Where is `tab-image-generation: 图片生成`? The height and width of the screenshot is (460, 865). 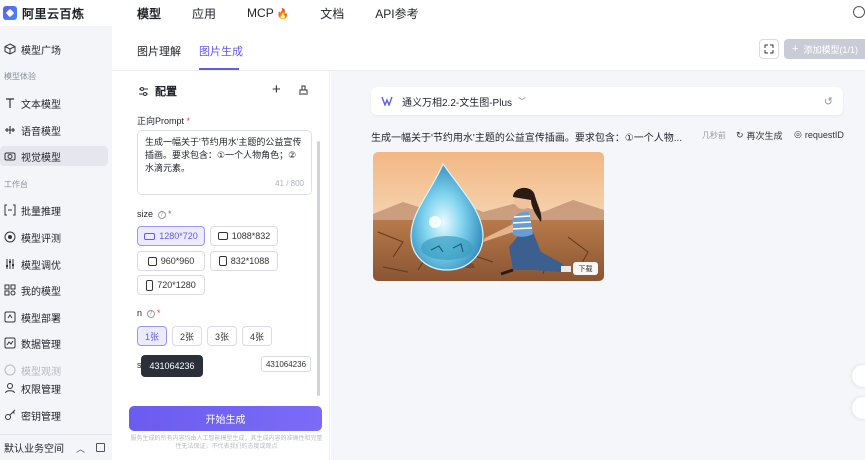
tab-image-generation: 图片生成 is located at coordinates (221, 51).